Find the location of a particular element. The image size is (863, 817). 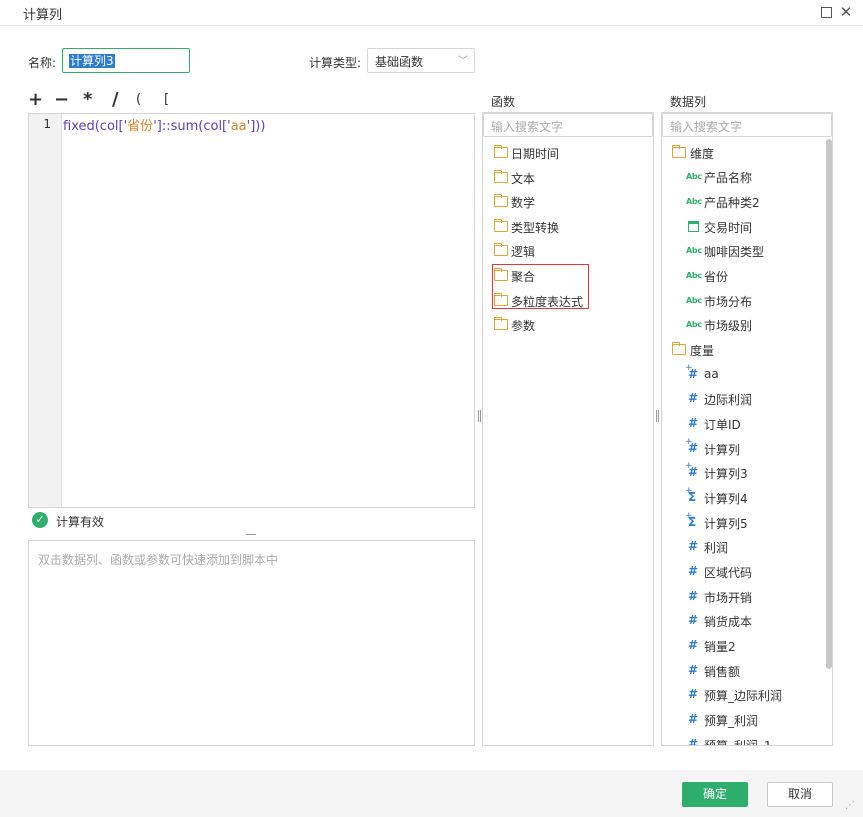

measure-item: + Σ 计算列5 is located at coordinates (747, 522).